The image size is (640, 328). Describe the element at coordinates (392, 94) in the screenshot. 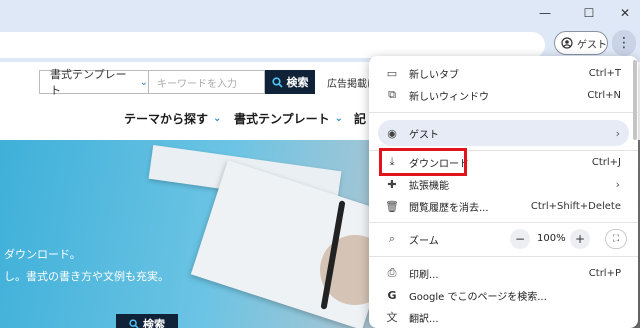

I see `new-window-icon: ⧉` at that location.